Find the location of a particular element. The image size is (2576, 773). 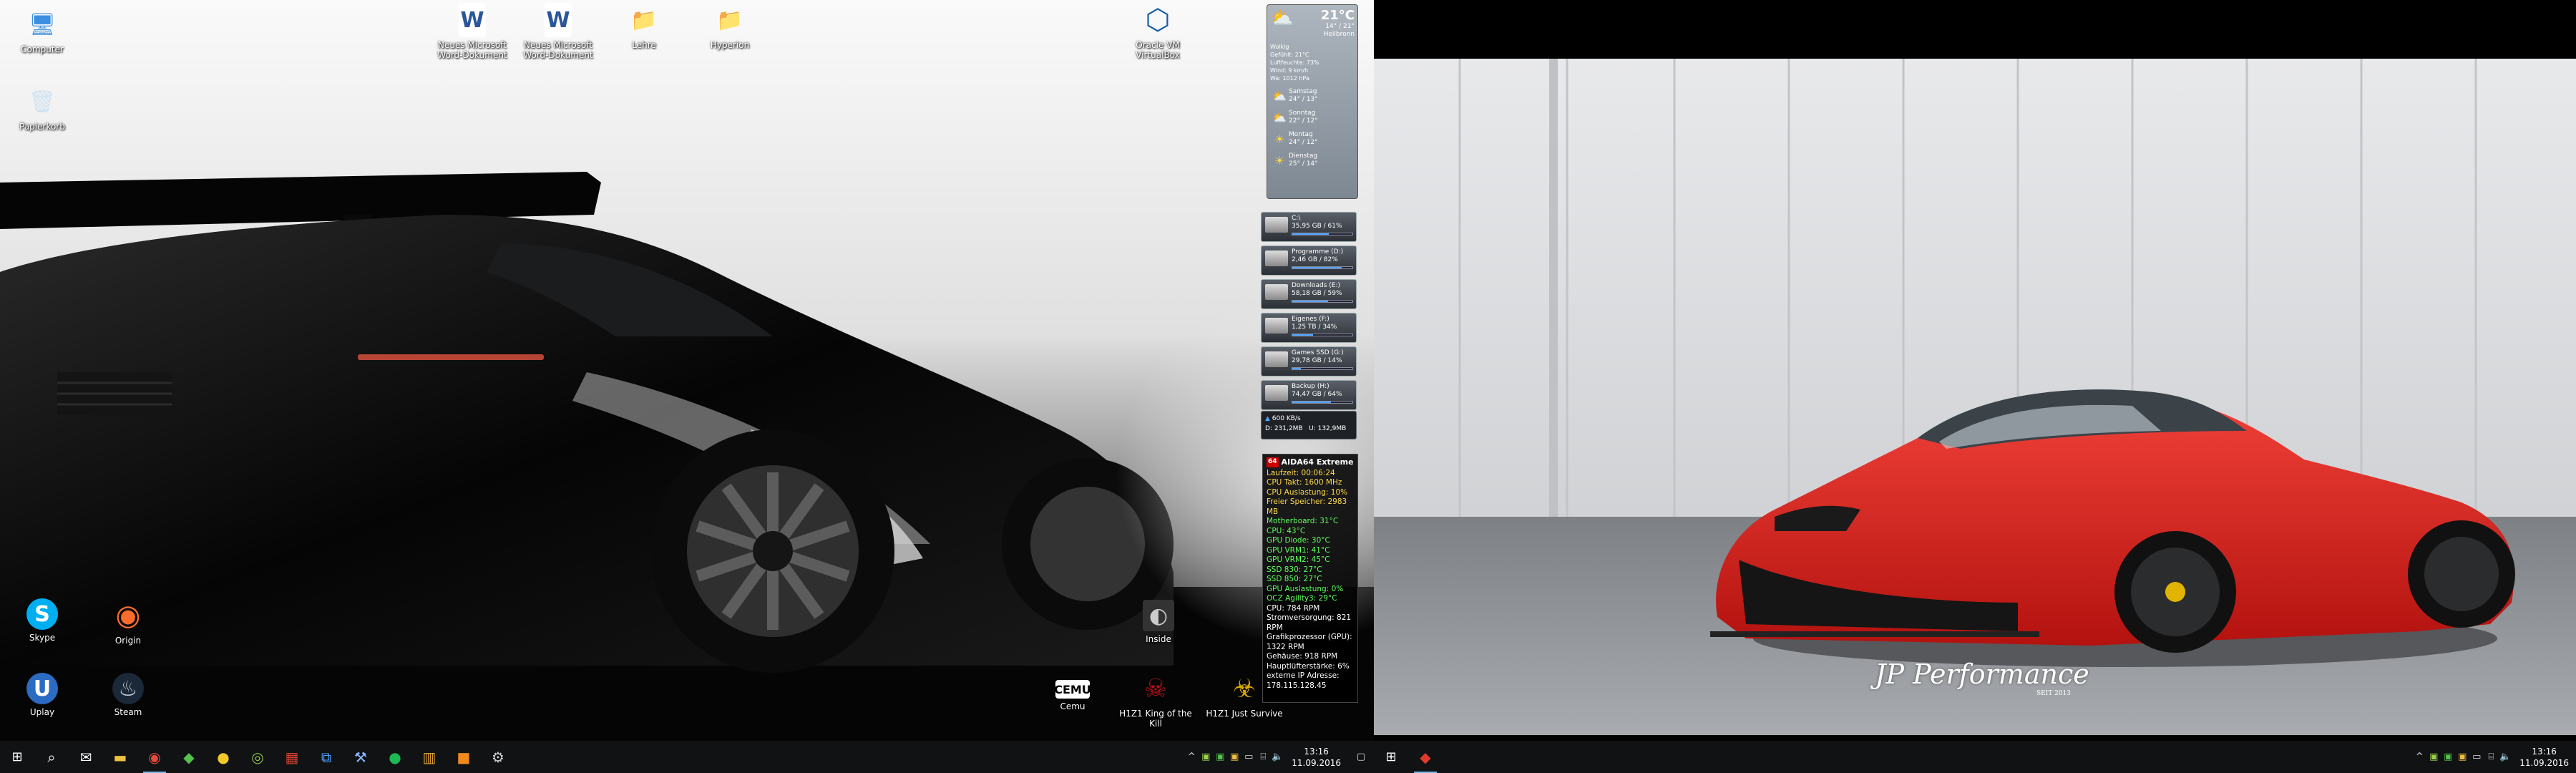

misc-app-icon: ⚙ is located at coordinates (498, 757).